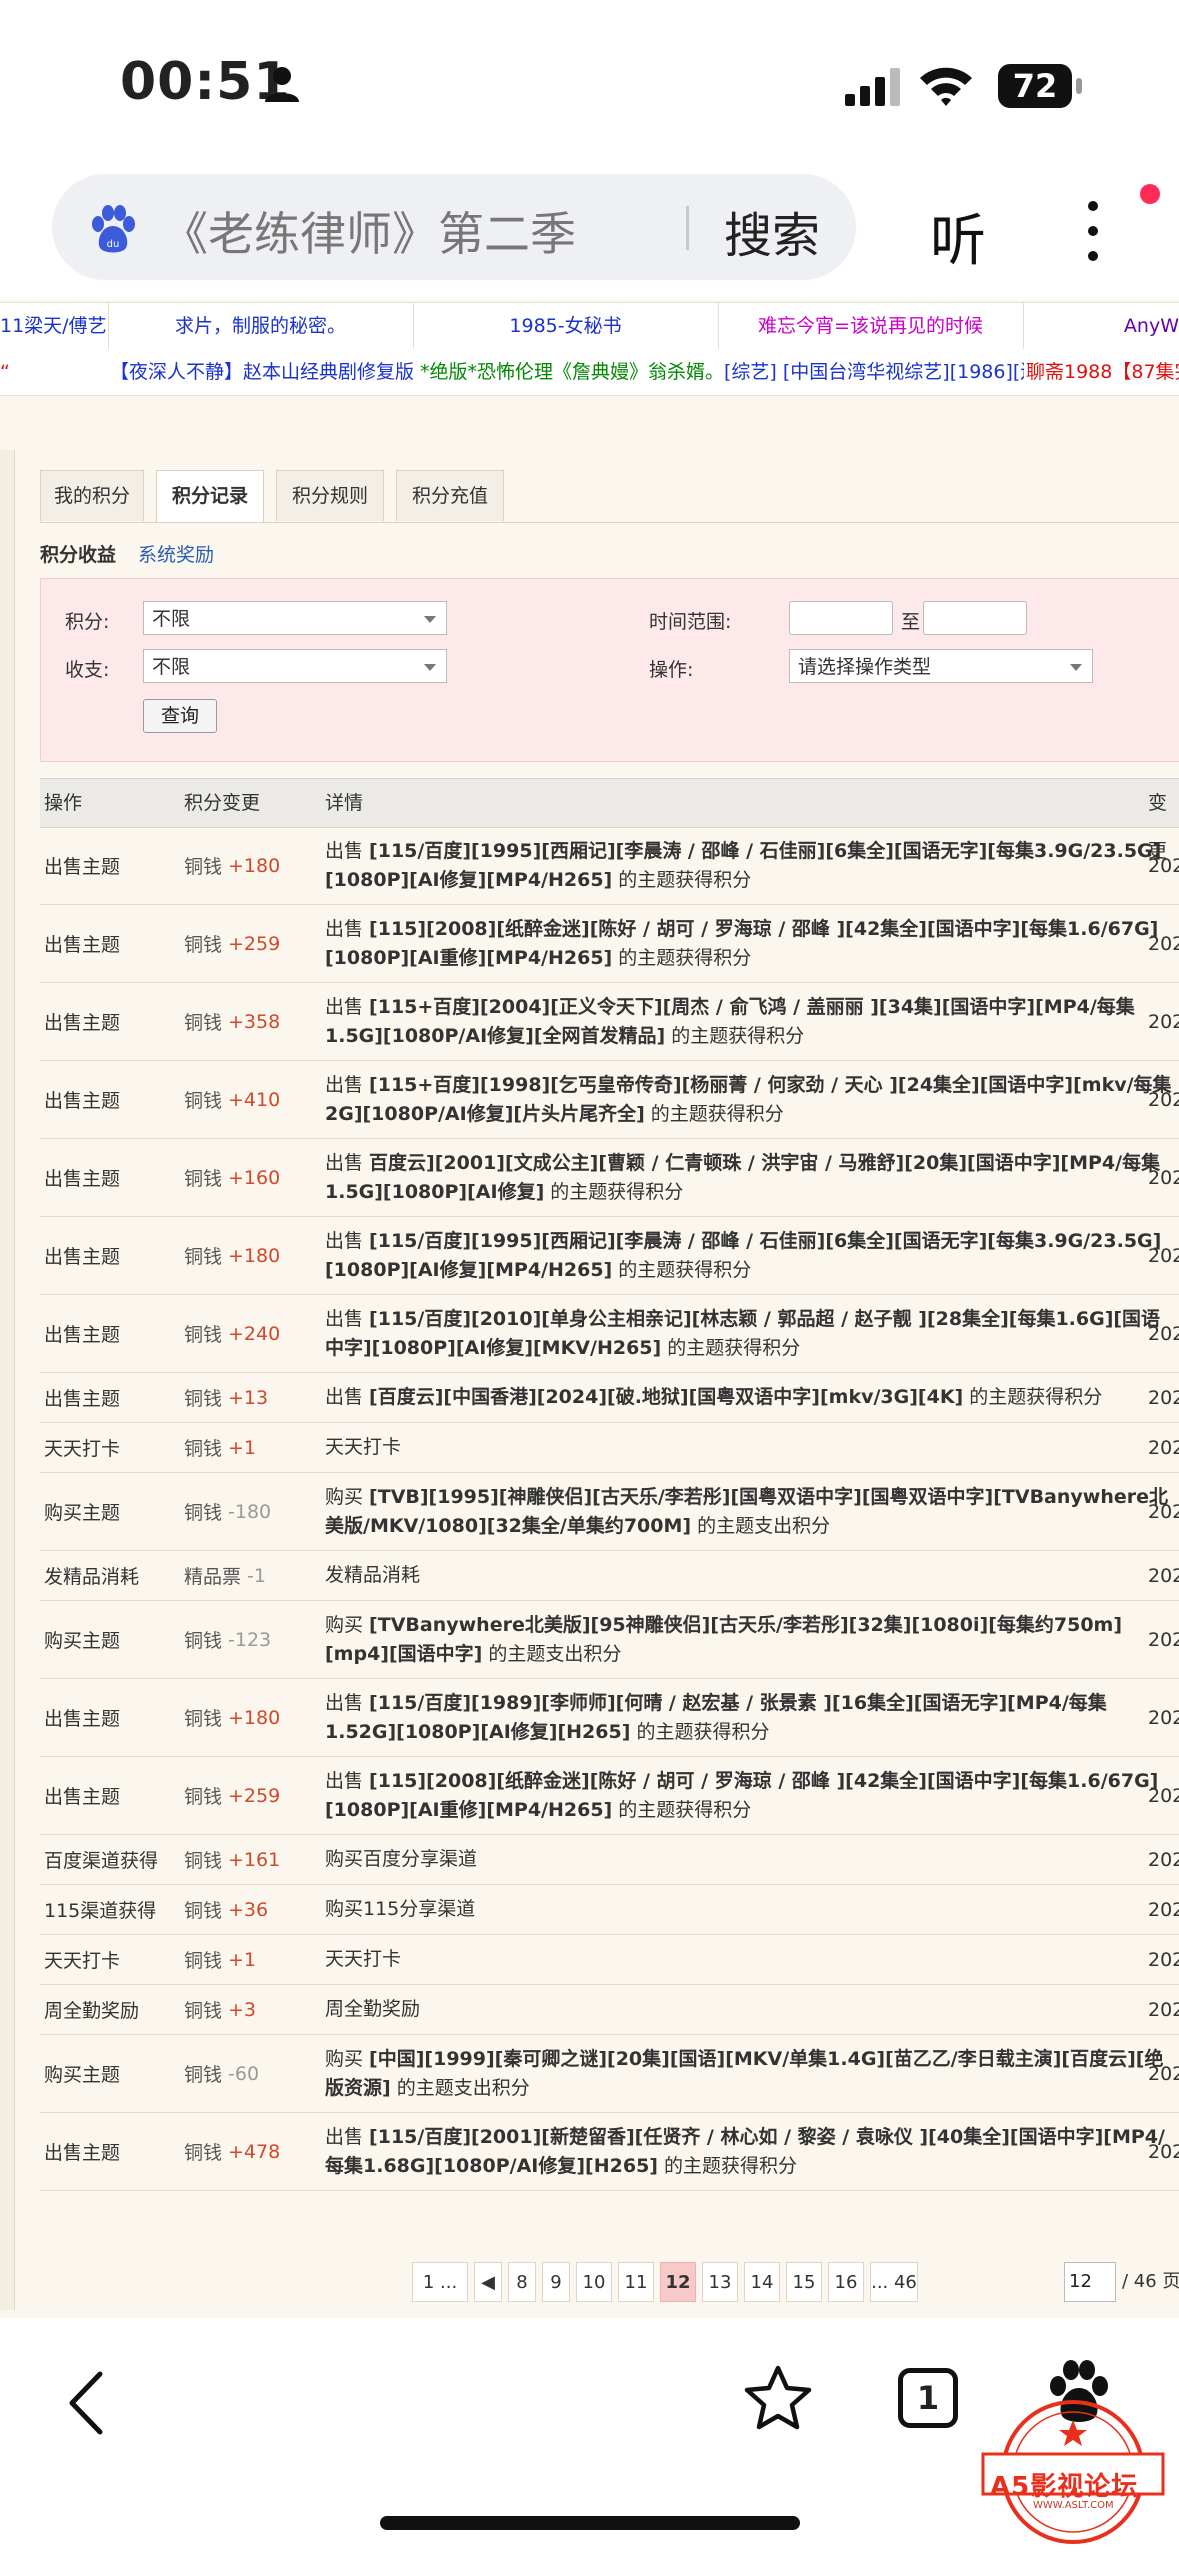 Image resolution: width=1179 pixels, height=2556 pixels. I want to click on page-button: 15, so click(804, 2282).